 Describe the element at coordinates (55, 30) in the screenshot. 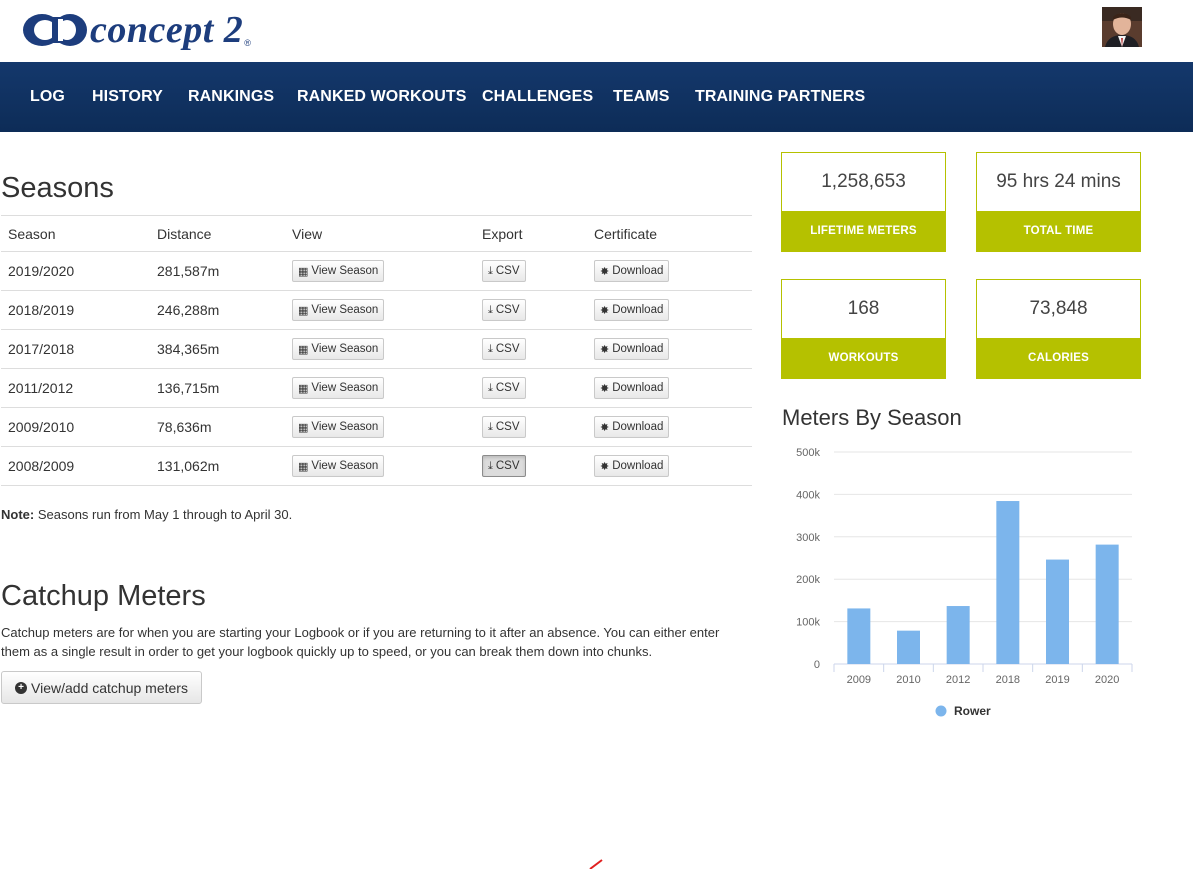

I see `concept2-logo-mark-icon` at that location.